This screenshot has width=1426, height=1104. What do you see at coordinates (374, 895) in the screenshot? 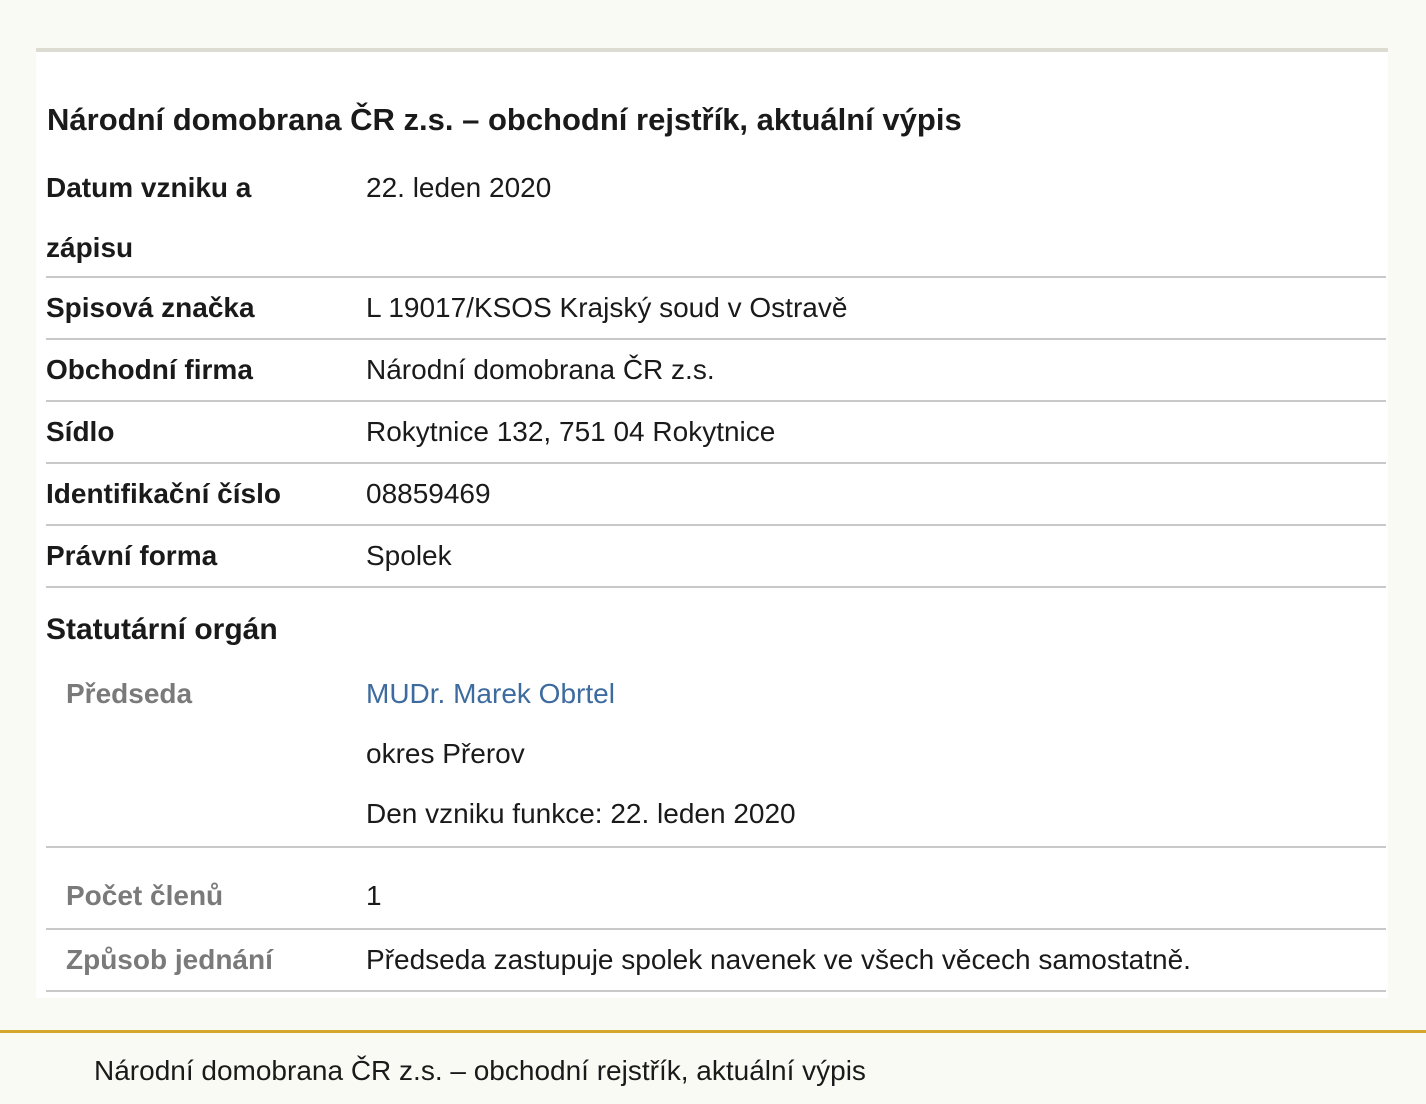
I see `row-value: 1` at bounding box center [374, 895].